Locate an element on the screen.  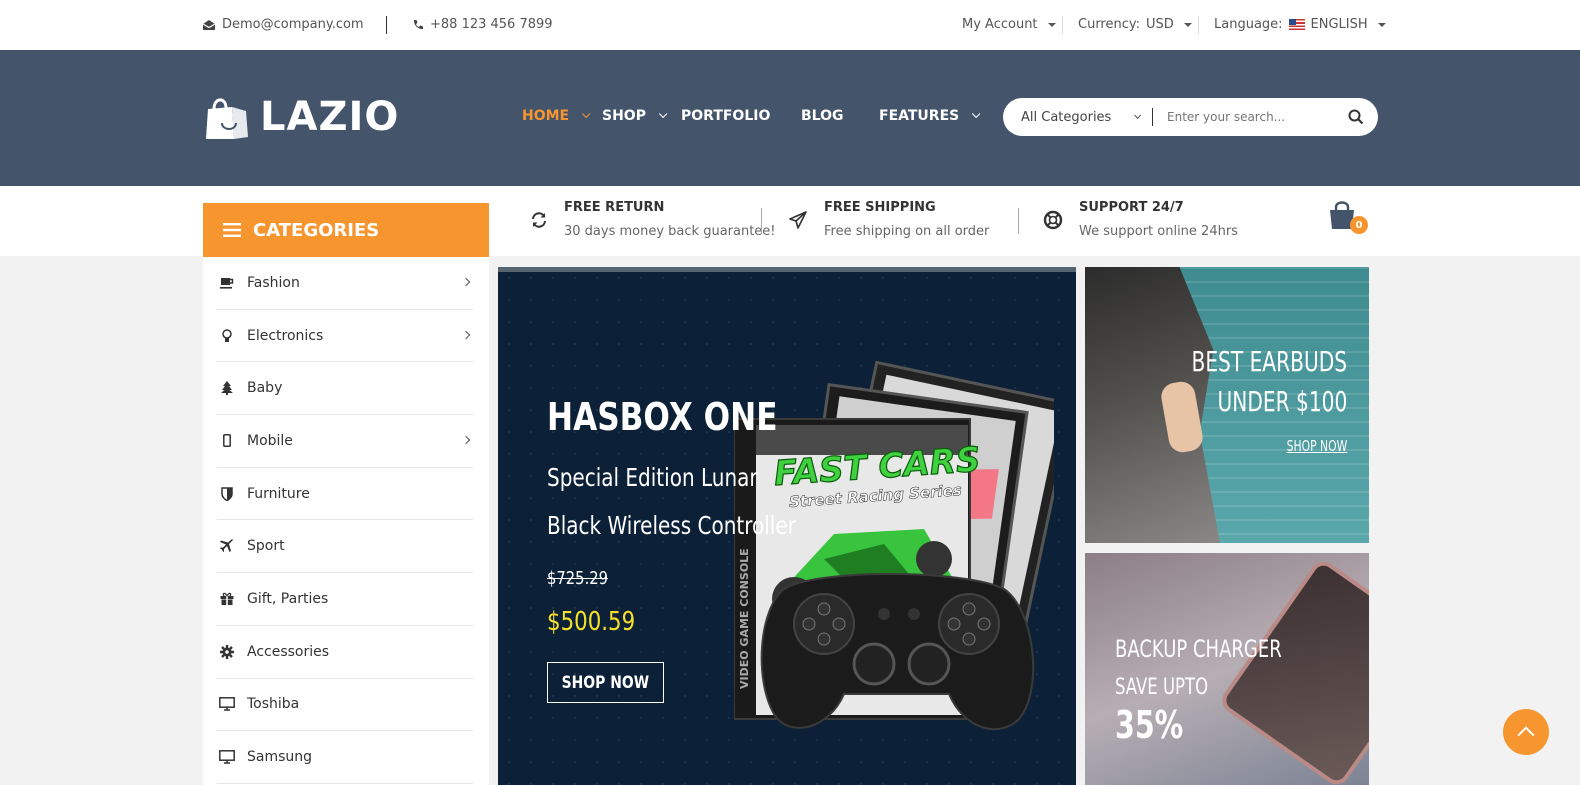
banner-device-image is located at coordinates (1292, 670).